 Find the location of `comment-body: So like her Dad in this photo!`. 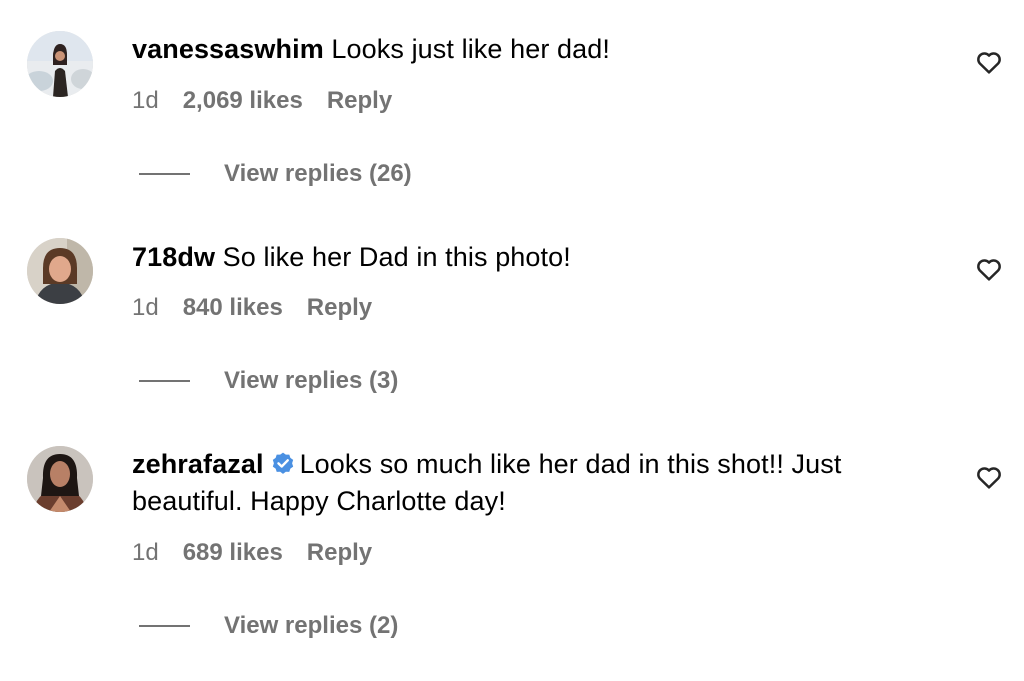

comment-body: So like her Dad in this photo! is located at coordinates (396, 257).